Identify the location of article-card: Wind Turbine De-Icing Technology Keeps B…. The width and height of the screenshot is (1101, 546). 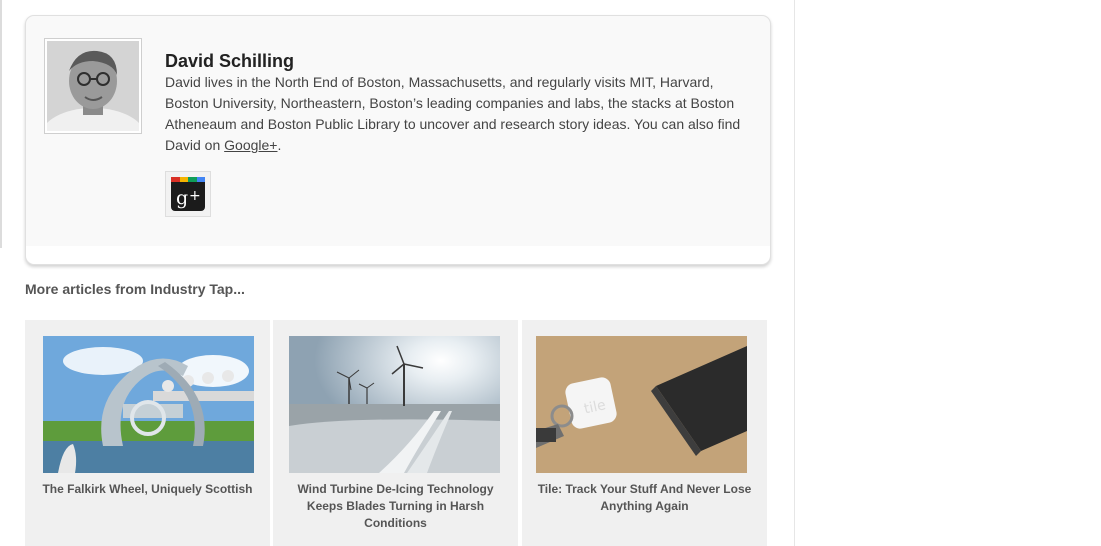
(395, 433).